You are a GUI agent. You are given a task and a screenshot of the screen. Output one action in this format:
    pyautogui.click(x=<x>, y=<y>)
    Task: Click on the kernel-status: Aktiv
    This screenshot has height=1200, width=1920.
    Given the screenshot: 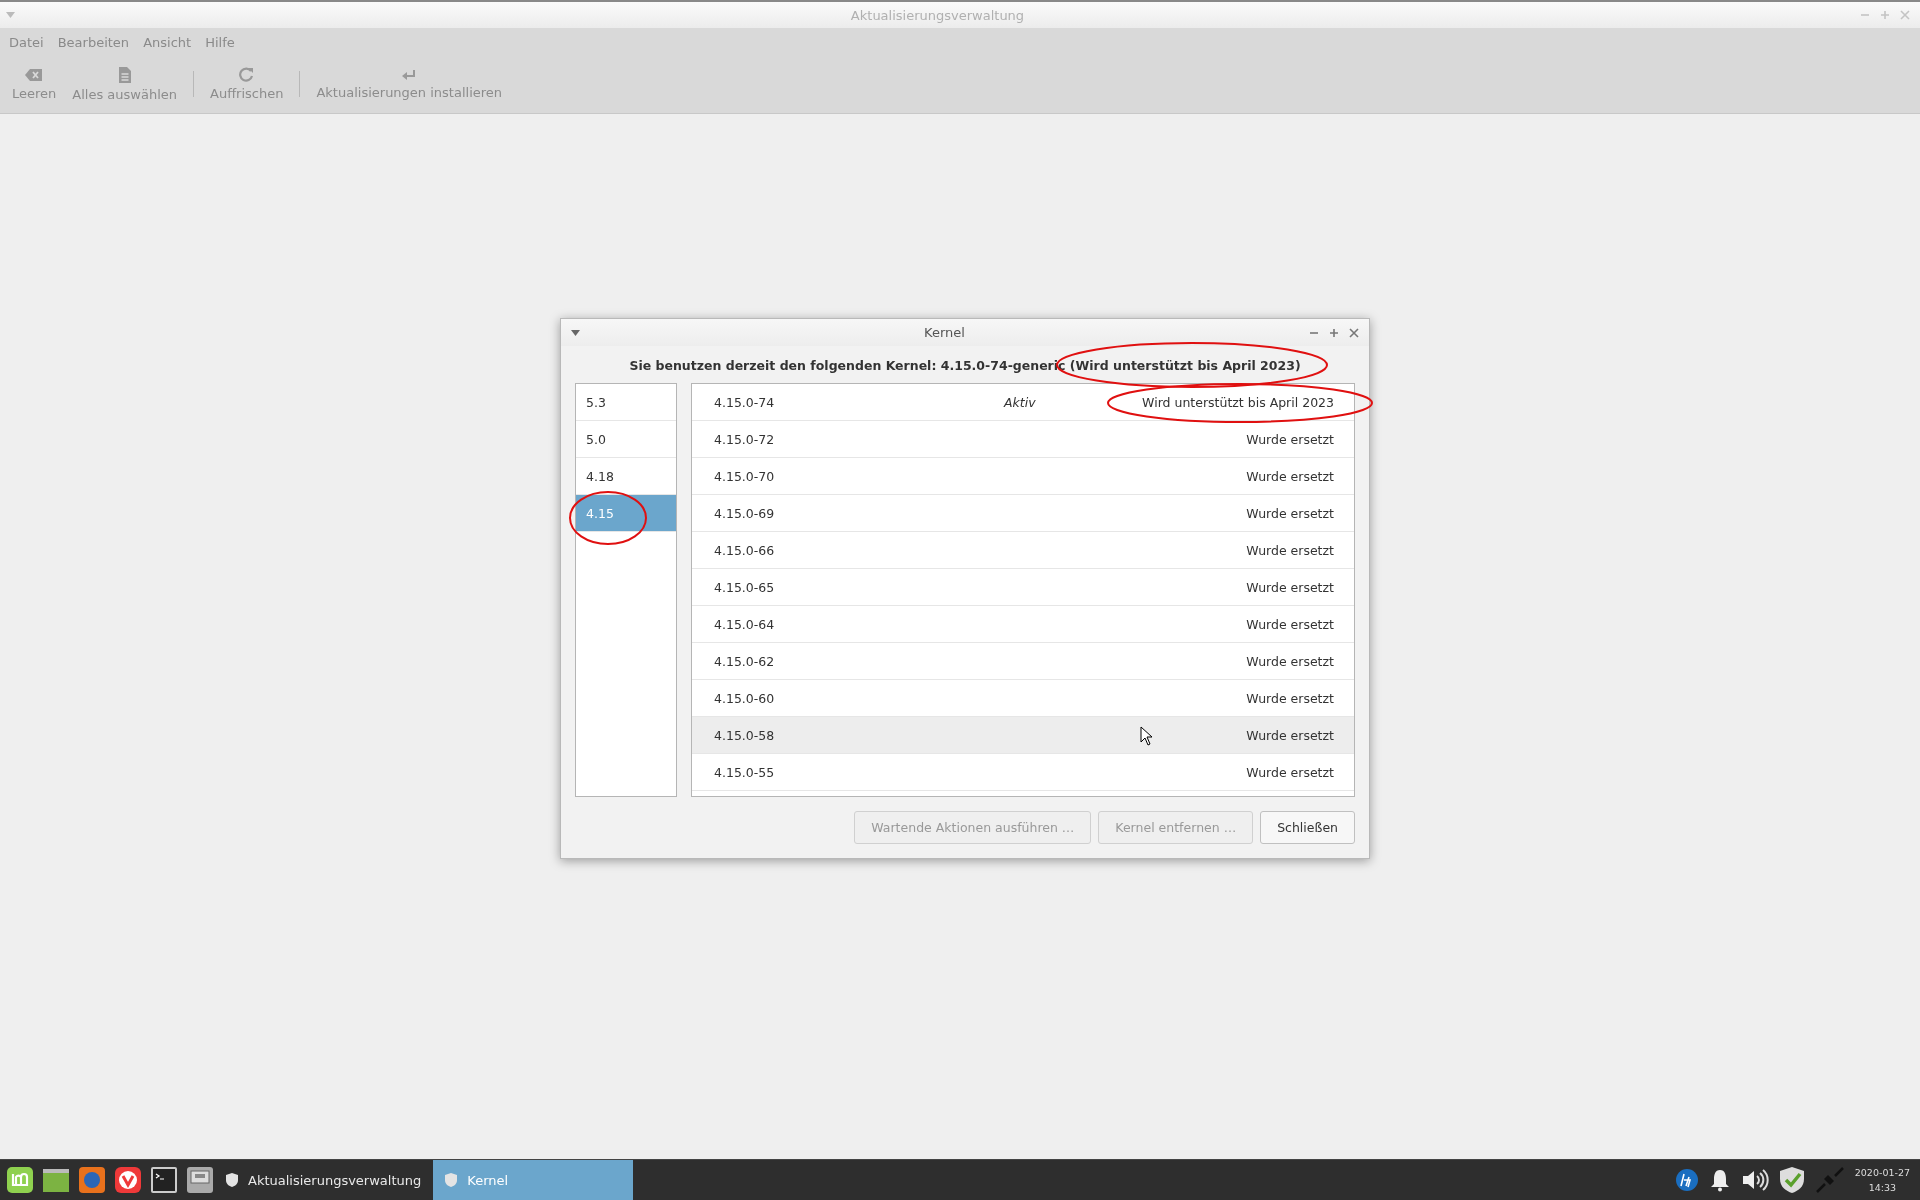 What is the action you would take?
    pyautogui.click(x=1020, y=402)
    